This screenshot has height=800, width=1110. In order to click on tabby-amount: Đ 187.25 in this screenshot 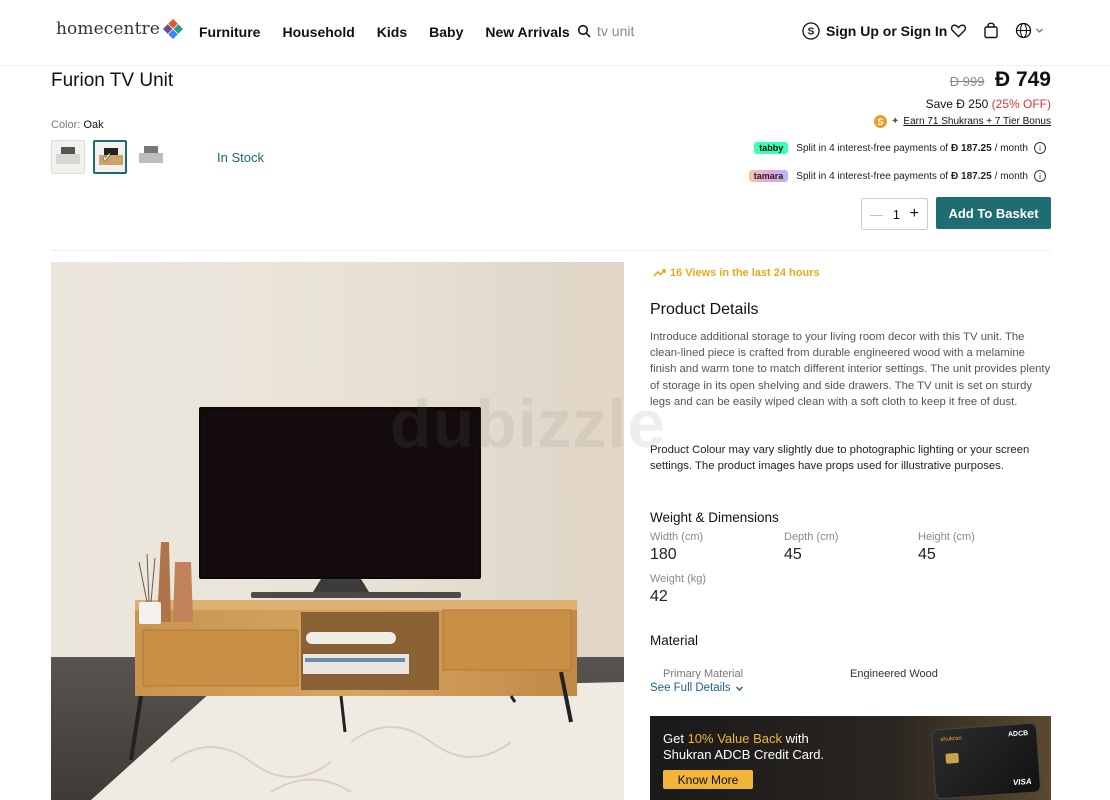, I will do `click(971, 148)`.